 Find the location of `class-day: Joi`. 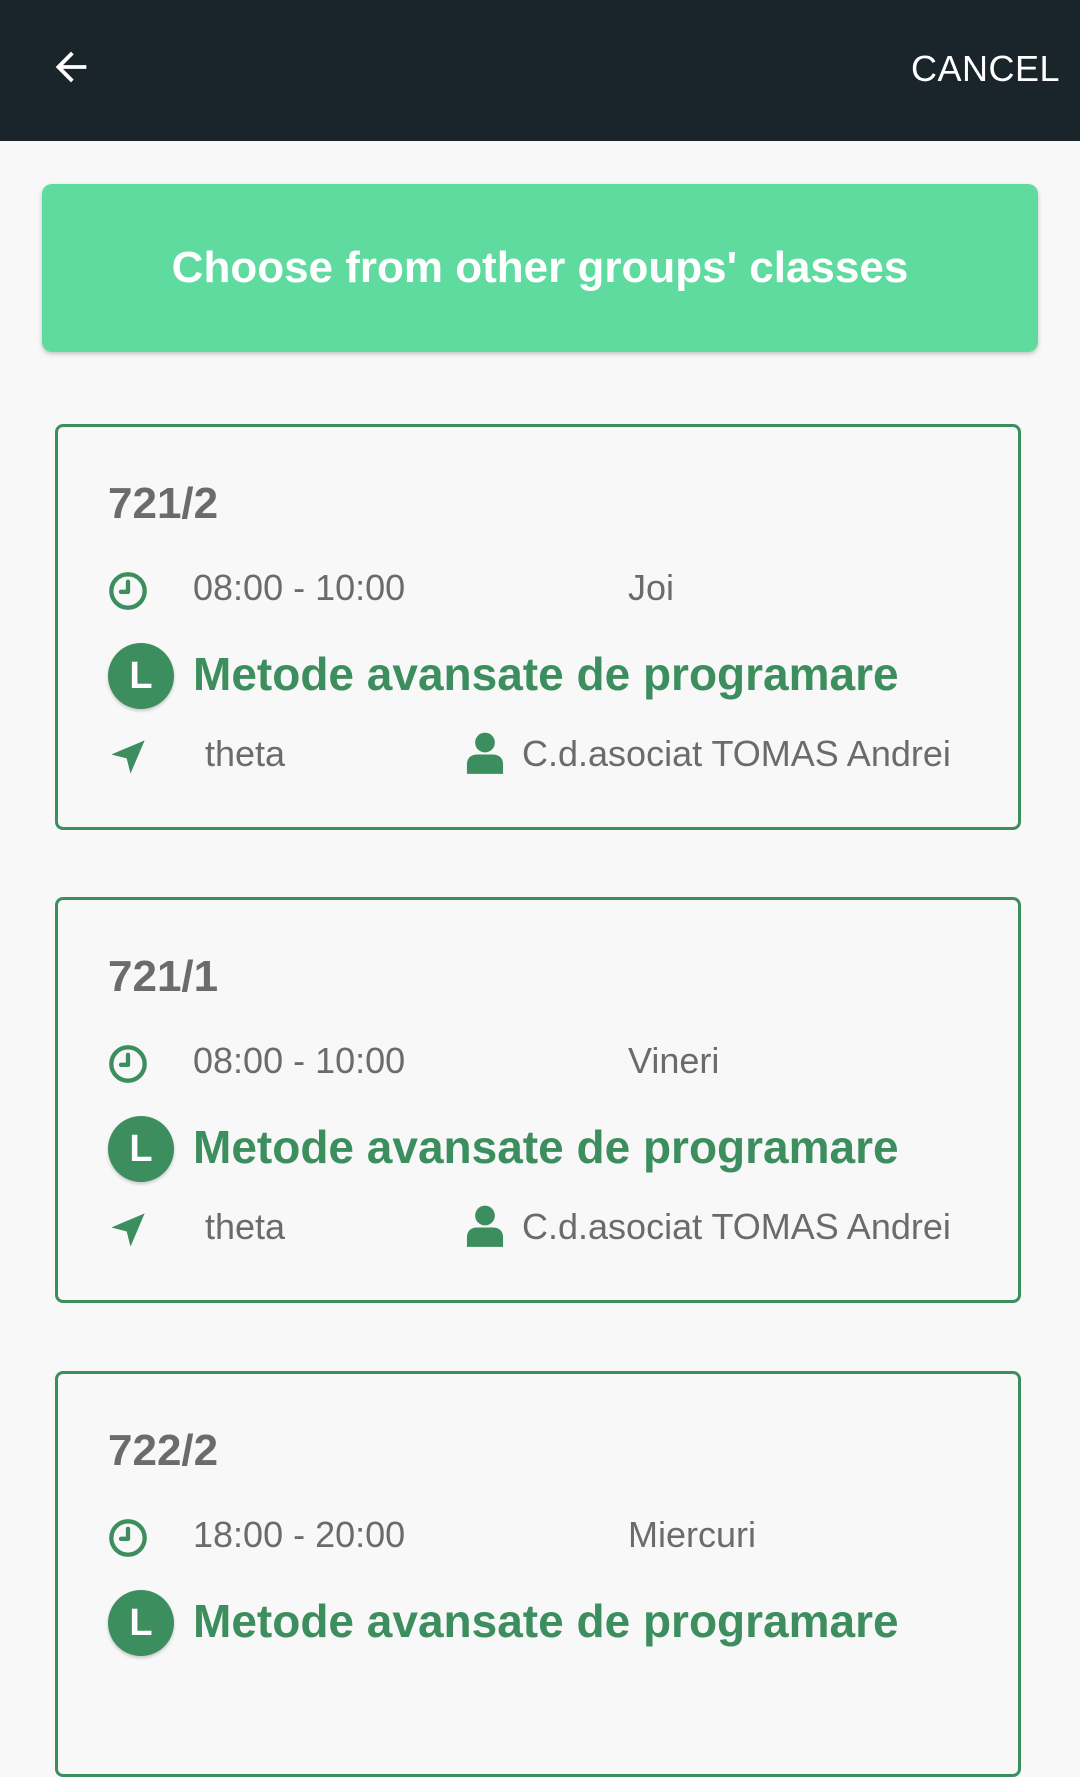

class-day: Joi is located at coordinates (651, 587).